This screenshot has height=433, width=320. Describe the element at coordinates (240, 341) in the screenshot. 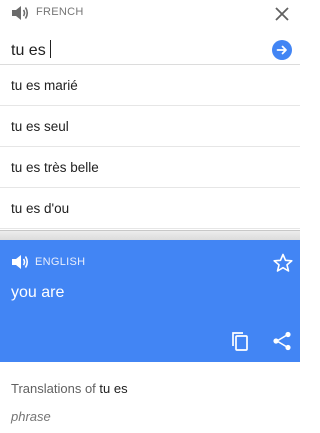

I see `copy-icon` at that location.